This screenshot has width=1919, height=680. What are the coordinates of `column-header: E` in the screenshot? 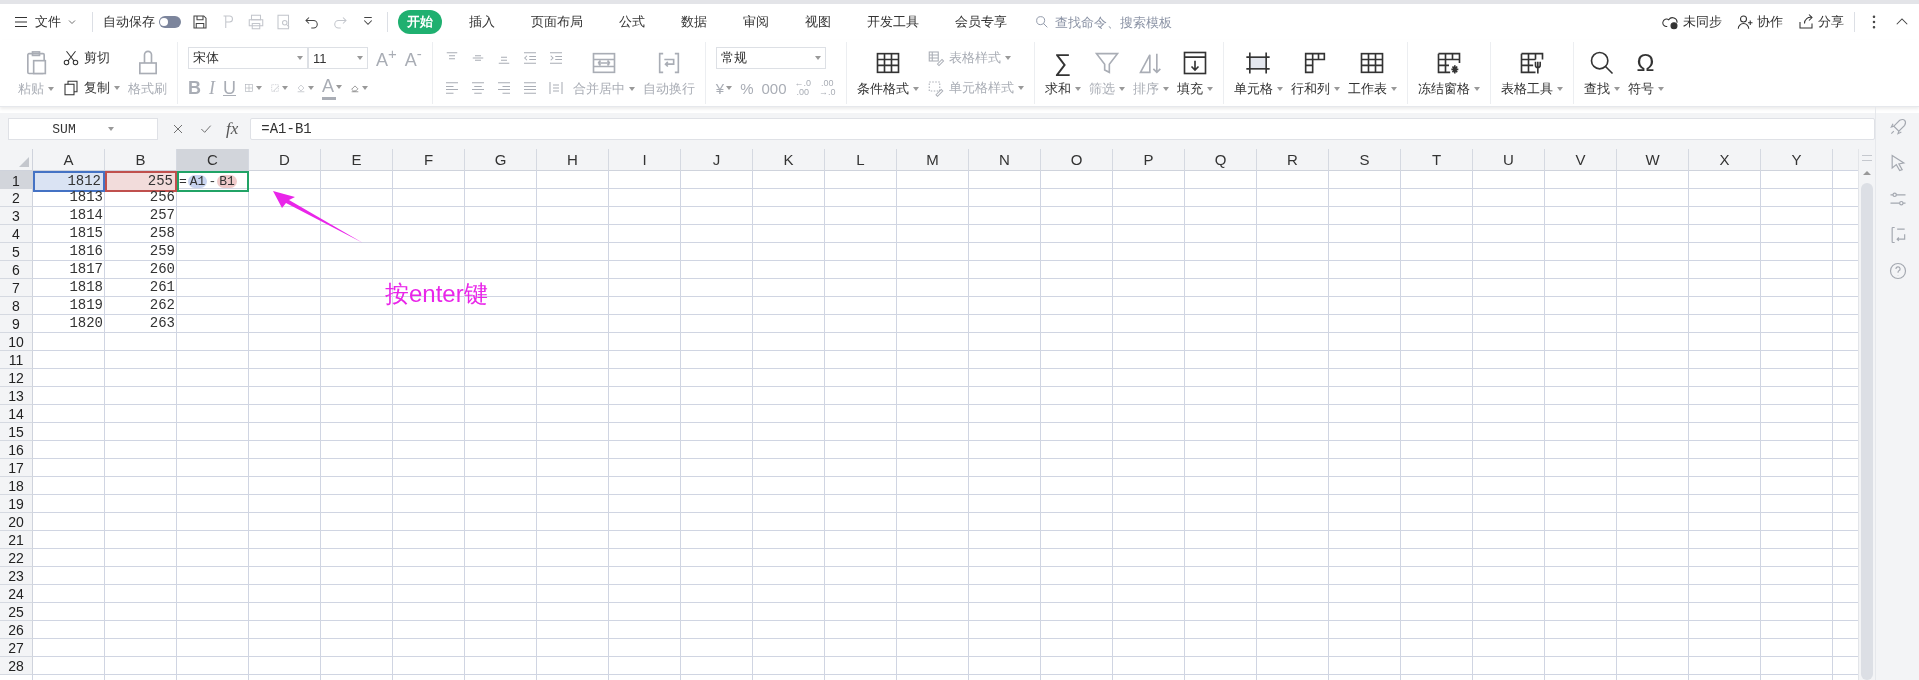 It's located at (357, 160).